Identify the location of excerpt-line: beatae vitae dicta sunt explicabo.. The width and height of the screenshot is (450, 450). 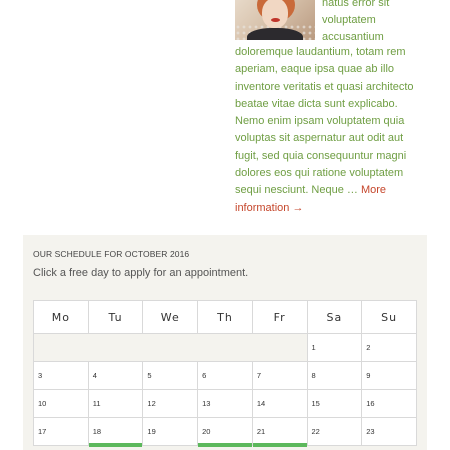
(316, 103).